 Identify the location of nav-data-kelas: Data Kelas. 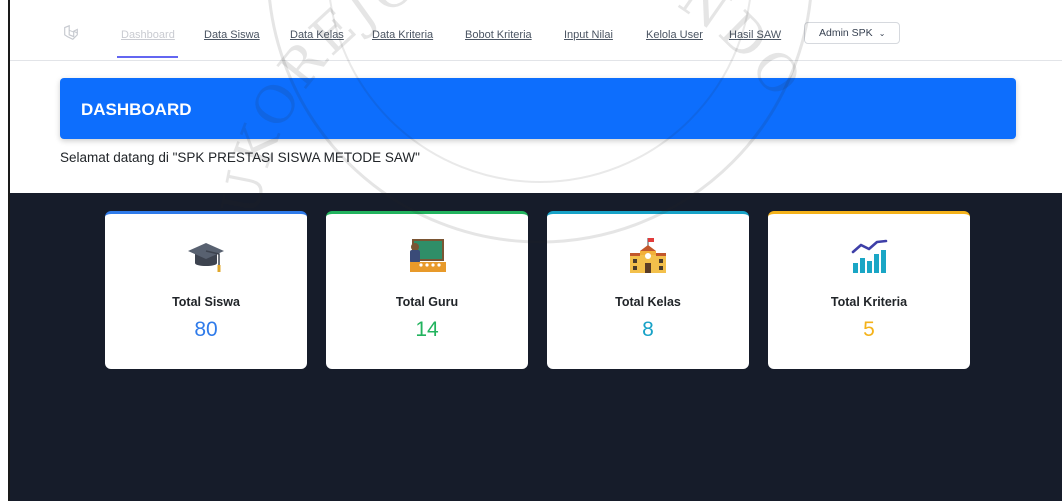
(317, 35).